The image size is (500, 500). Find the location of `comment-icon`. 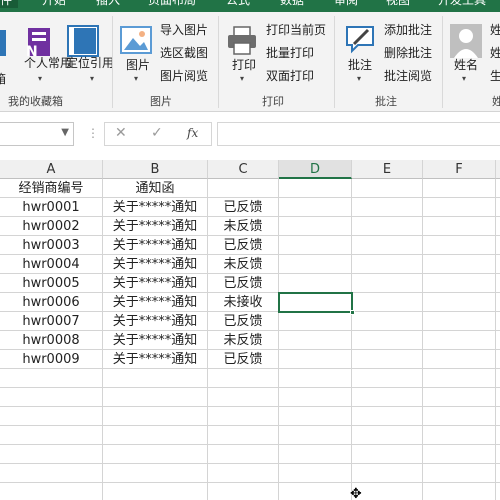

comment-icon is located at coordinates (360, 41).